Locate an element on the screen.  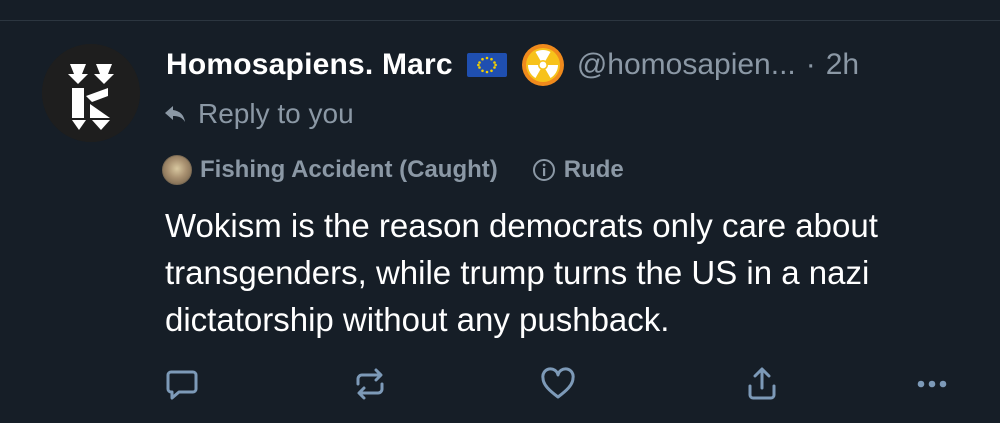
like-button is located at coordinates (558, 384).